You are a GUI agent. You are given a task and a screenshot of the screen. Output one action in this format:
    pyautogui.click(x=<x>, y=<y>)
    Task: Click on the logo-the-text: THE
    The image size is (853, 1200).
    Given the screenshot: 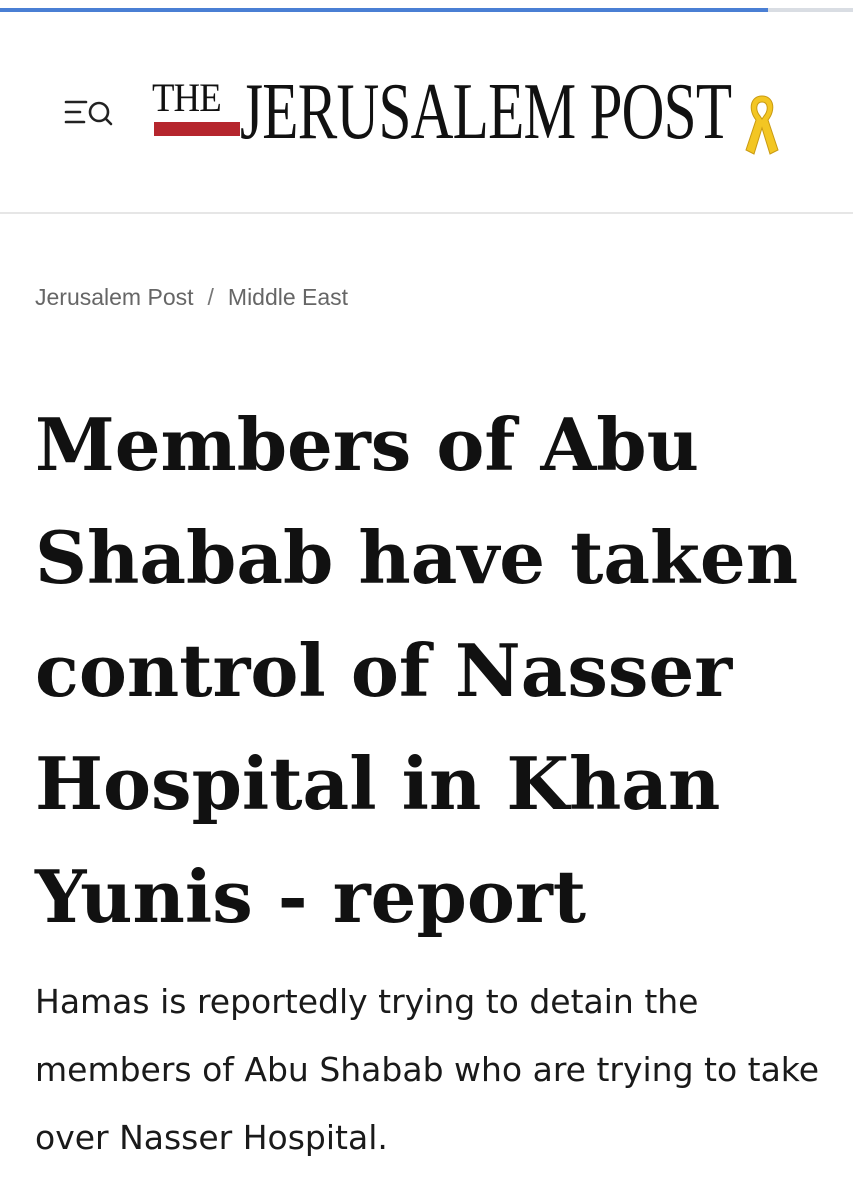 What is the action you would take?
    pyautogui.click(x=187, y=97)
    